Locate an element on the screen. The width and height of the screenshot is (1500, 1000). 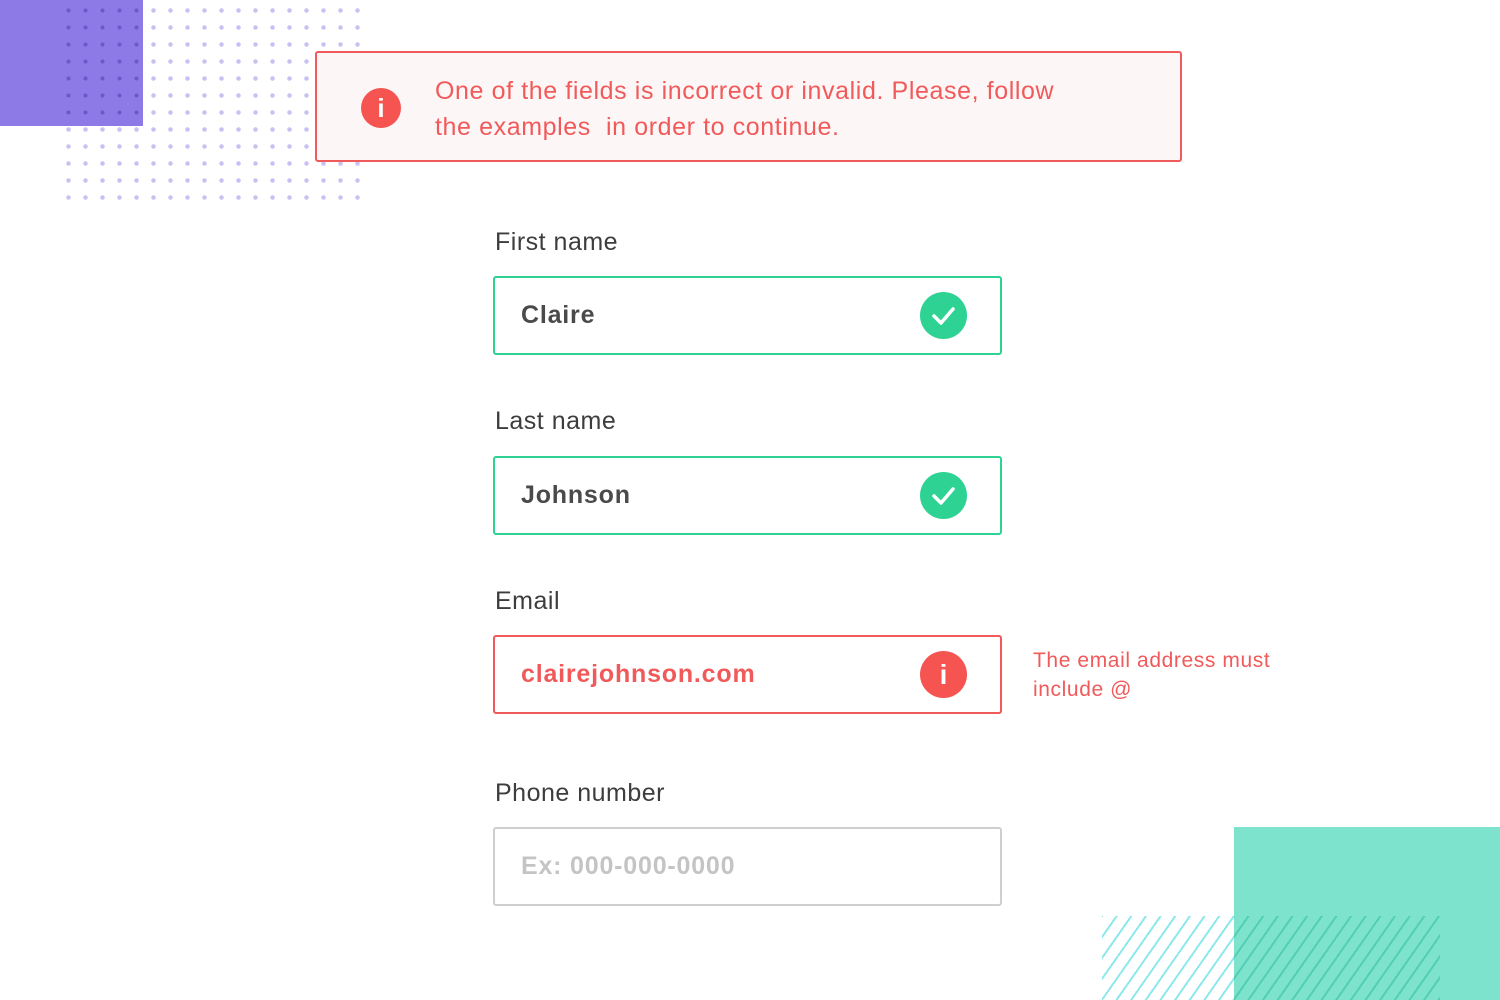
first-name-field is located at coordinates (747, 315).